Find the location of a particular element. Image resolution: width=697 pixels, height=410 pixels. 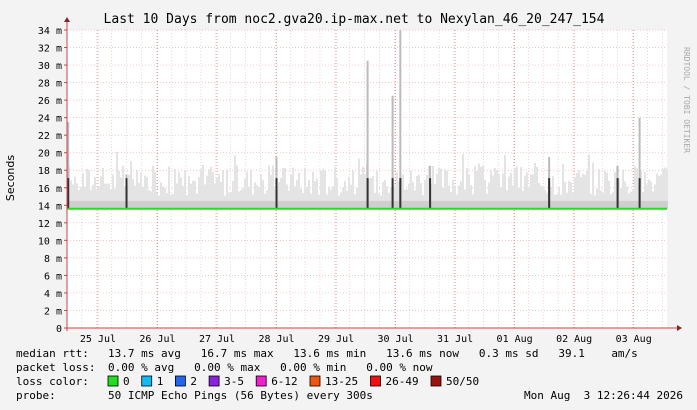

y-tick-label: 6 m is located at coordinates (53, 276).